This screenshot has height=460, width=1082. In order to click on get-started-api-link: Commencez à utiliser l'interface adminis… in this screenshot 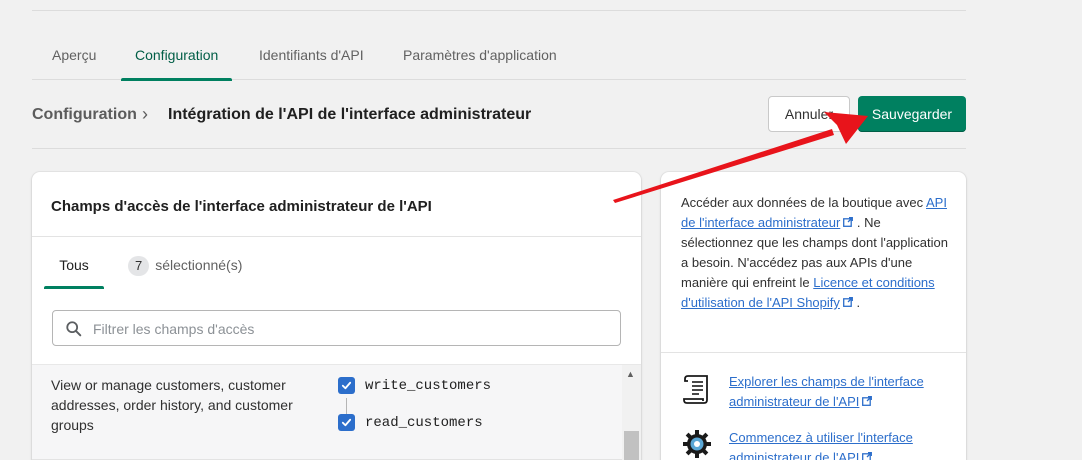, I will do `click(821, 445)`.